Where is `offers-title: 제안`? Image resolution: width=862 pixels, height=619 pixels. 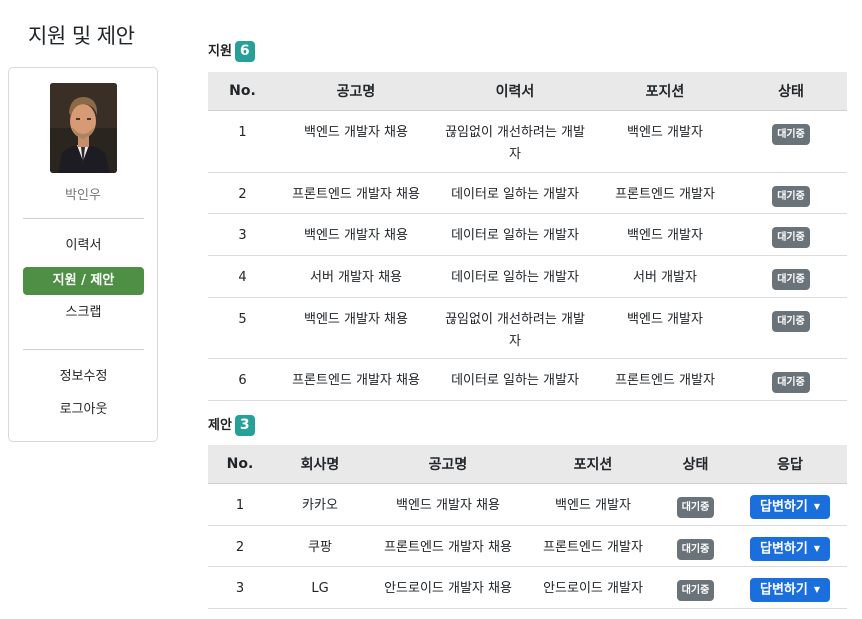 offers-title: 제안 is located at coordinates (220, 425).